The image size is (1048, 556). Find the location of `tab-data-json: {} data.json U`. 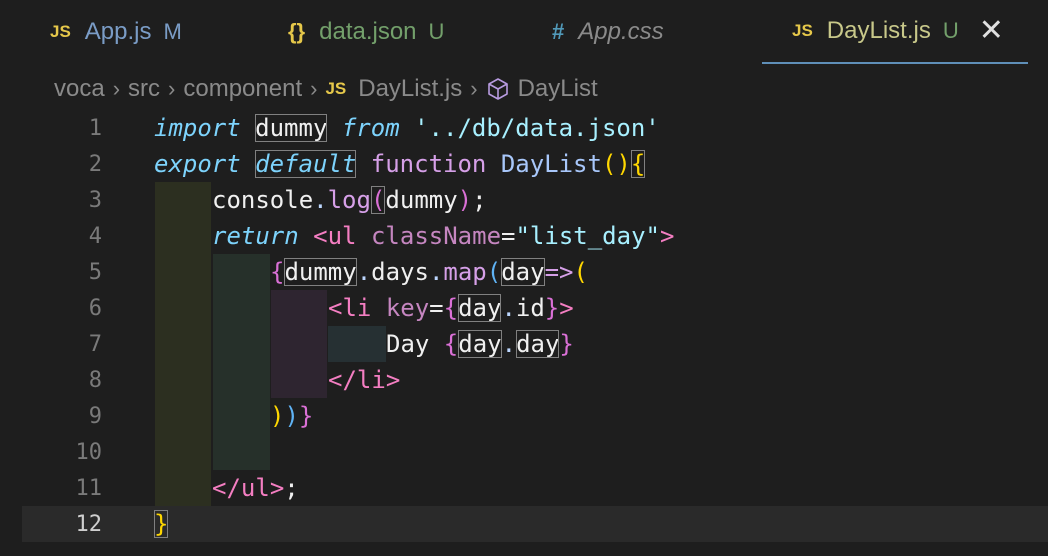

tab-data-json: {} data.json U is located at coordinates (366, 32).